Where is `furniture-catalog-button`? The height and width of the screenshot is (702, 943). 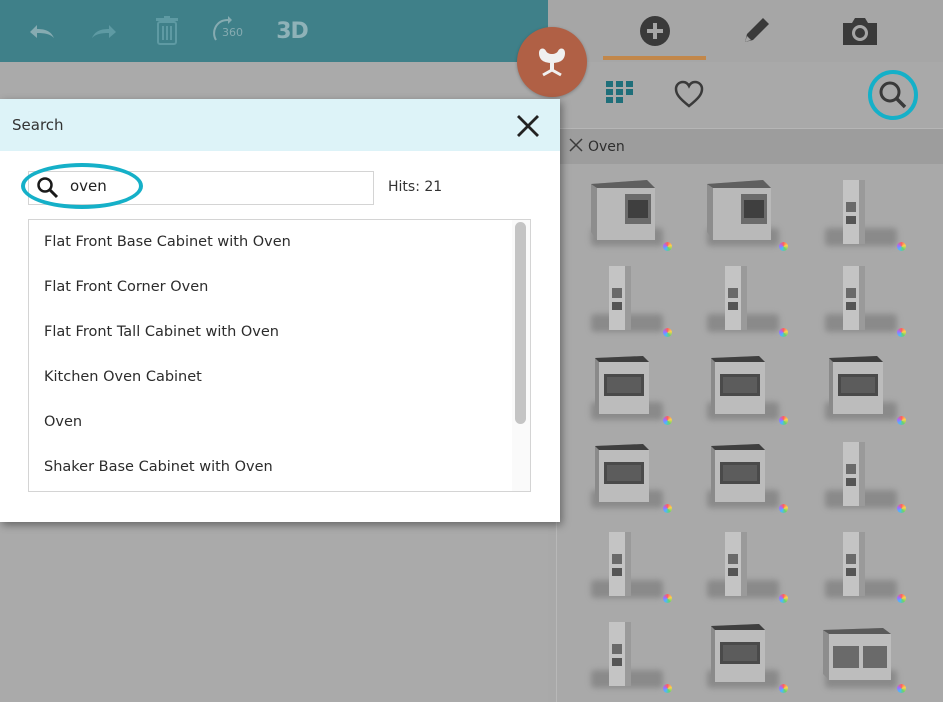 furniture-catalog-button is located at coordinates (552, 62).